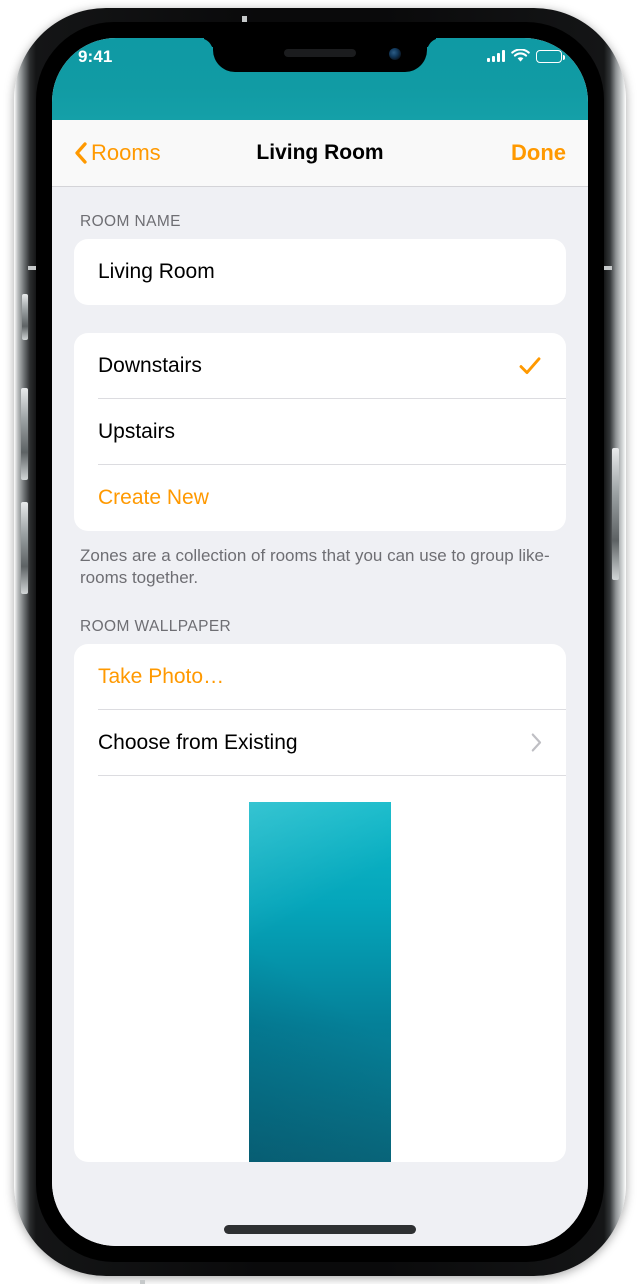 The image size is (640, 1284). I want to click on checkmark-icon, so click(530, 366).